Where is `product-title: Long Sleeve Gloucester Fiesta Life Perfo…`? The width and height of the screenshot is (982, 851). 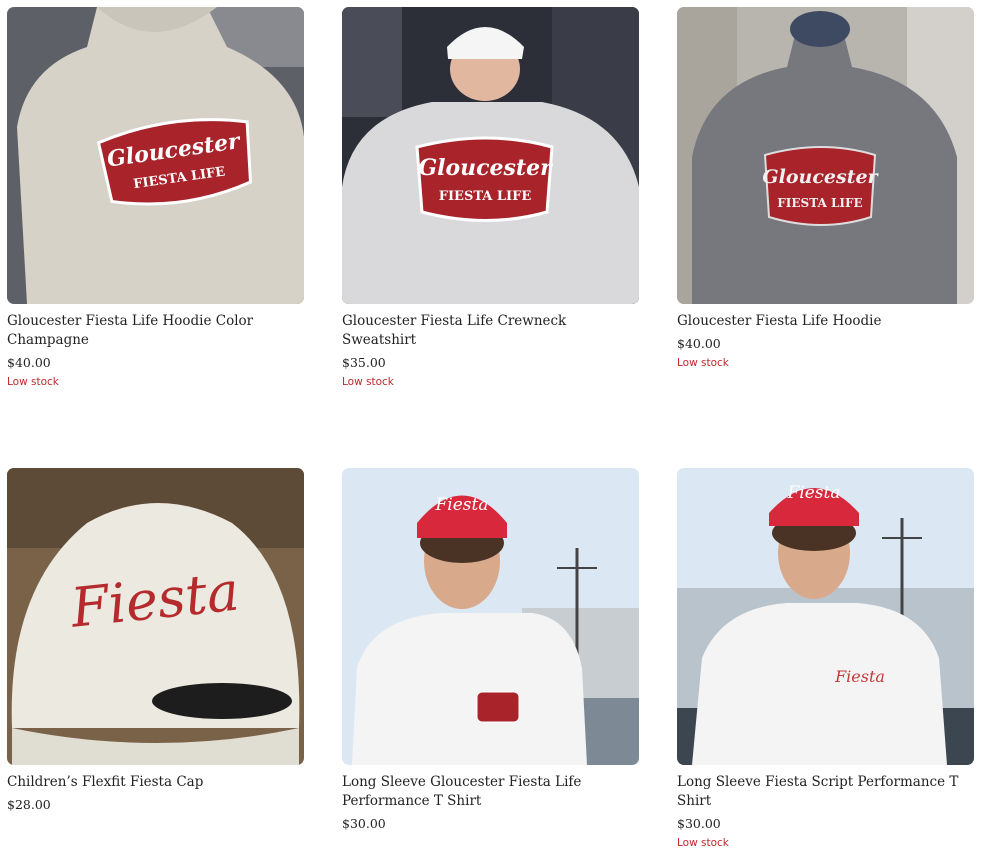
product-title: Long Sleeve Gloucester Fiesta Life Perfo… is located at coordinates (490, 792).